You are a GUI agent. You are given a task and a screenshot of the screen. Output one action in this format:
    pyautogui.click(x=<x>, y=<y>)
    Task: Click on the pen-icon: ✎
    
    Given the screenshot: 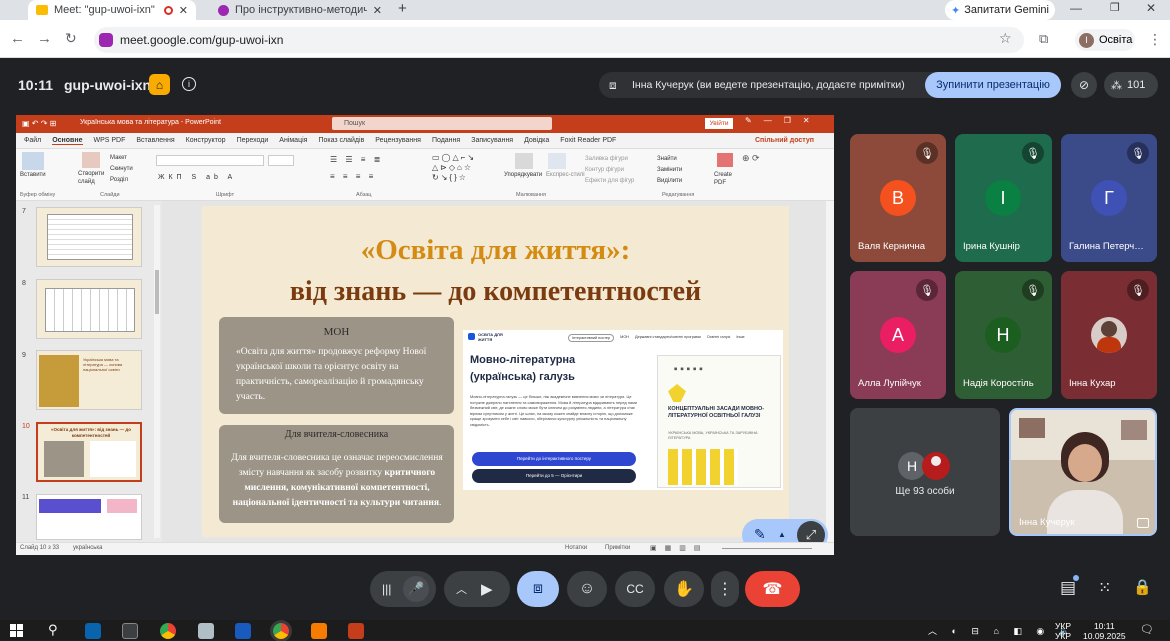 What is the action you would take?
    pyautogui.click(x=760, y=534)
    